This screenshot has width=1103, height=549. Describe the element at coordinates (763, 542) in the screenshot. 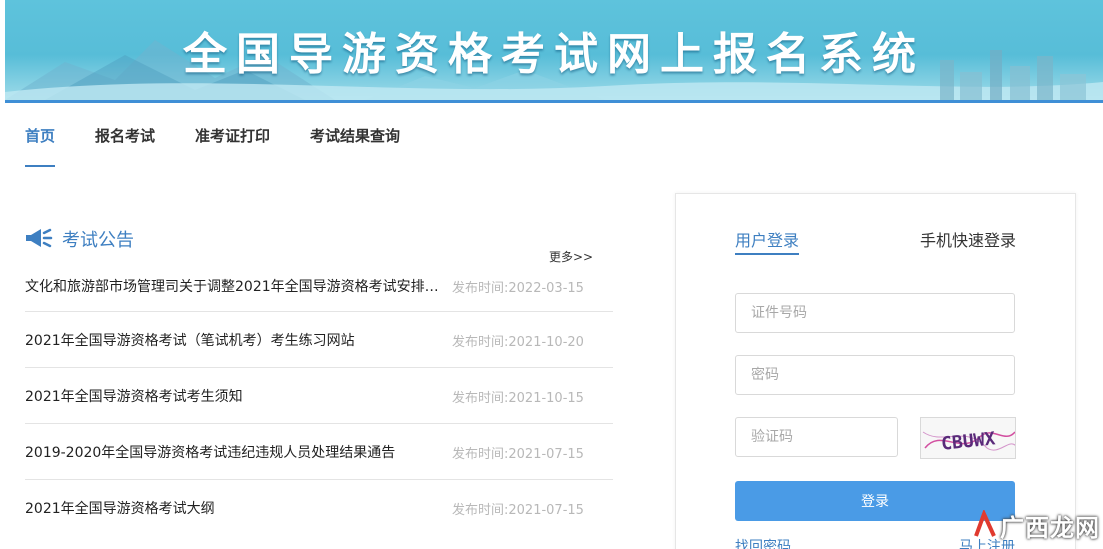

I see `forgot-password-link: 找回密码` at that location.